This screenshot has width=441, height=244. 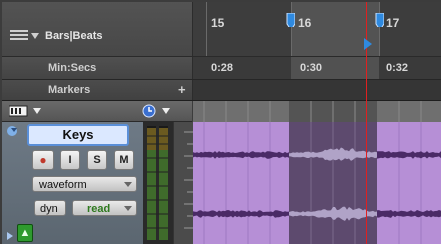 I want to click on track-height-icon, so click(x=20, y=111).